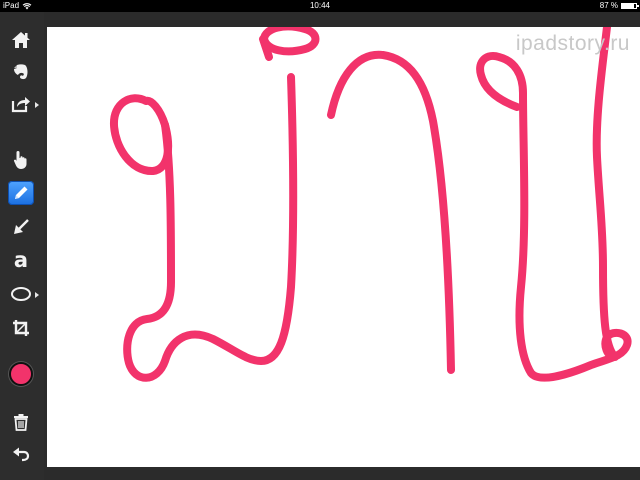 The image size is (640, 480). I want to click on battery-level, so click(628, 6).